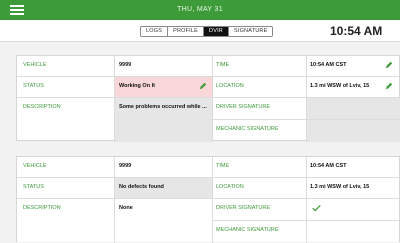  I want to click on check-icon, so click(316, 208).